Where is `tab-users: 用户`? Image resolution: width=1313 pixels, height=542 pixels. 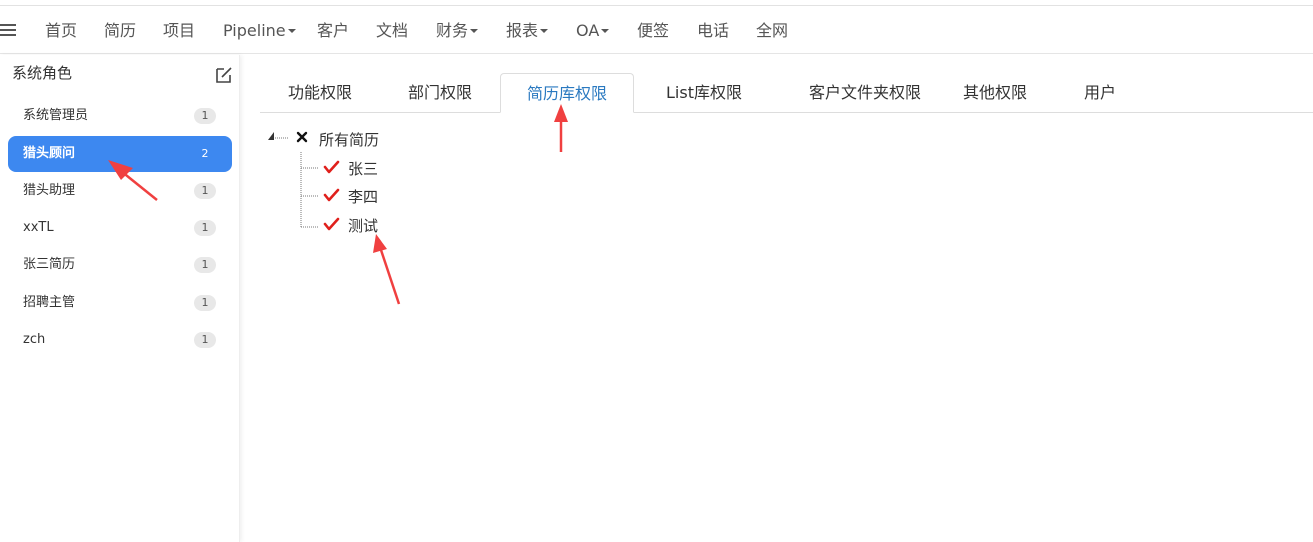
tab-users: 用户 is located at coordinates (1100, 93).